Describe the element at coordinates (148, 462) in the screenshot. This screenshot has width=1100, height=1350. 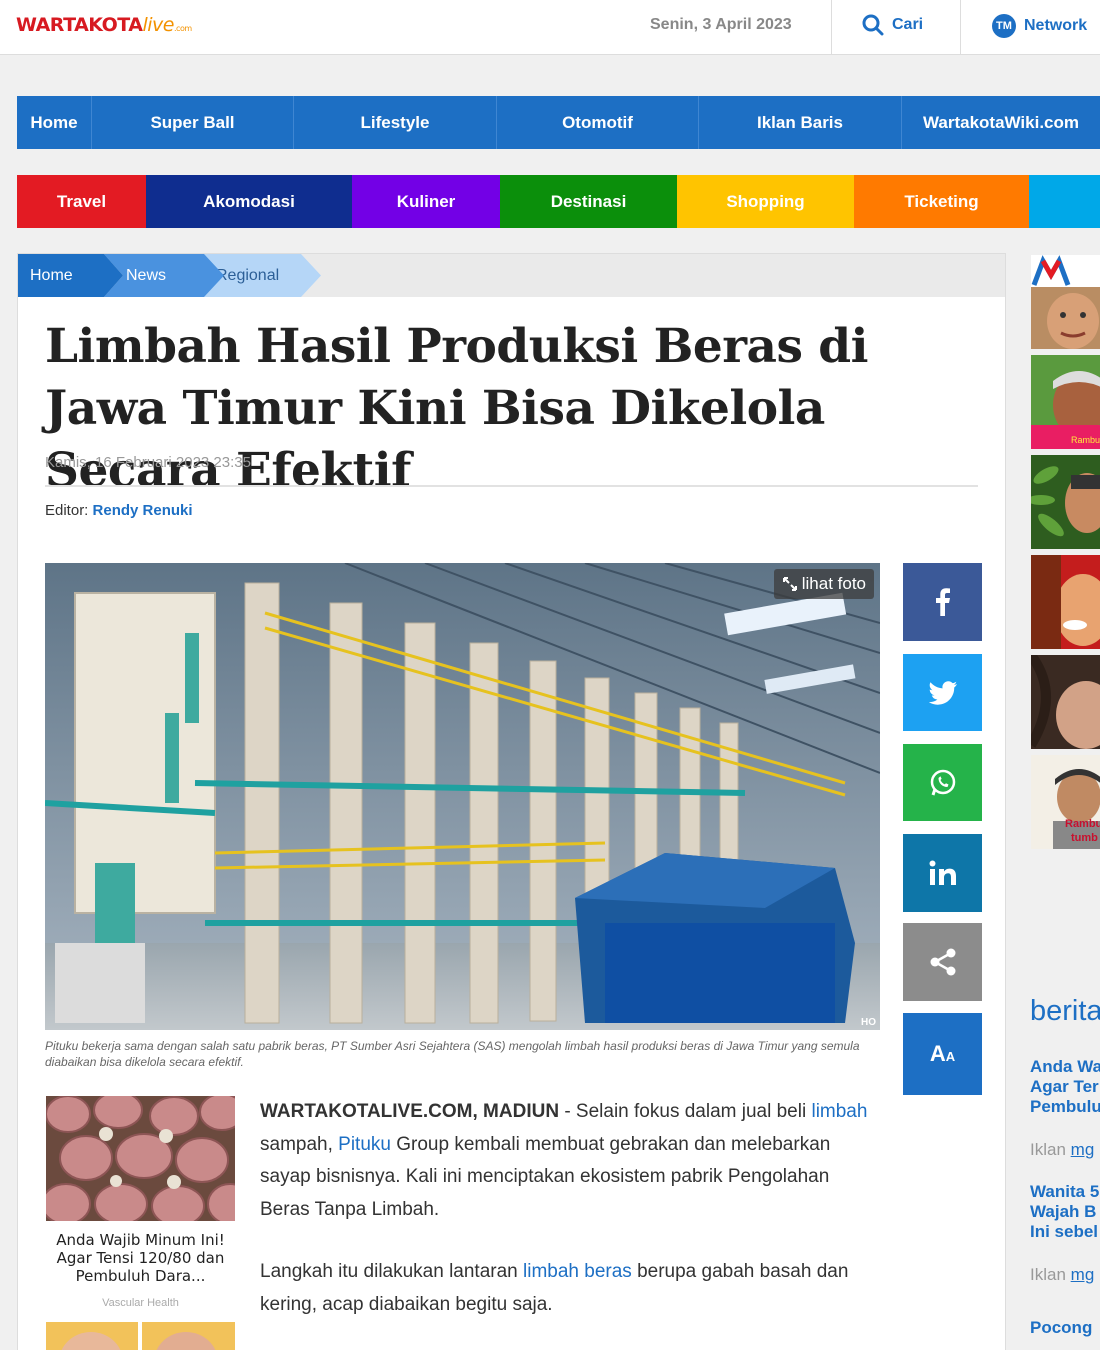
I see `publish-date: Kamis, 16 Februari 2023 23:35` at that location.